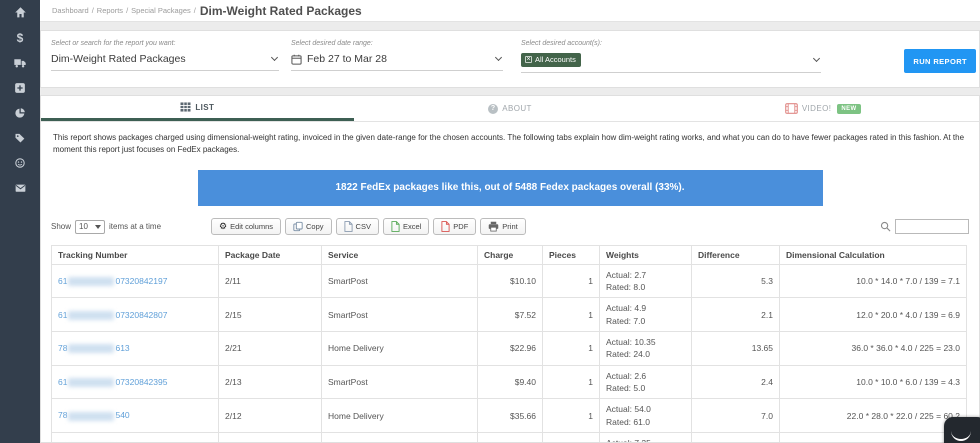  I want to click on tracking-number-link: 61 07320842395, so click(112, 382).